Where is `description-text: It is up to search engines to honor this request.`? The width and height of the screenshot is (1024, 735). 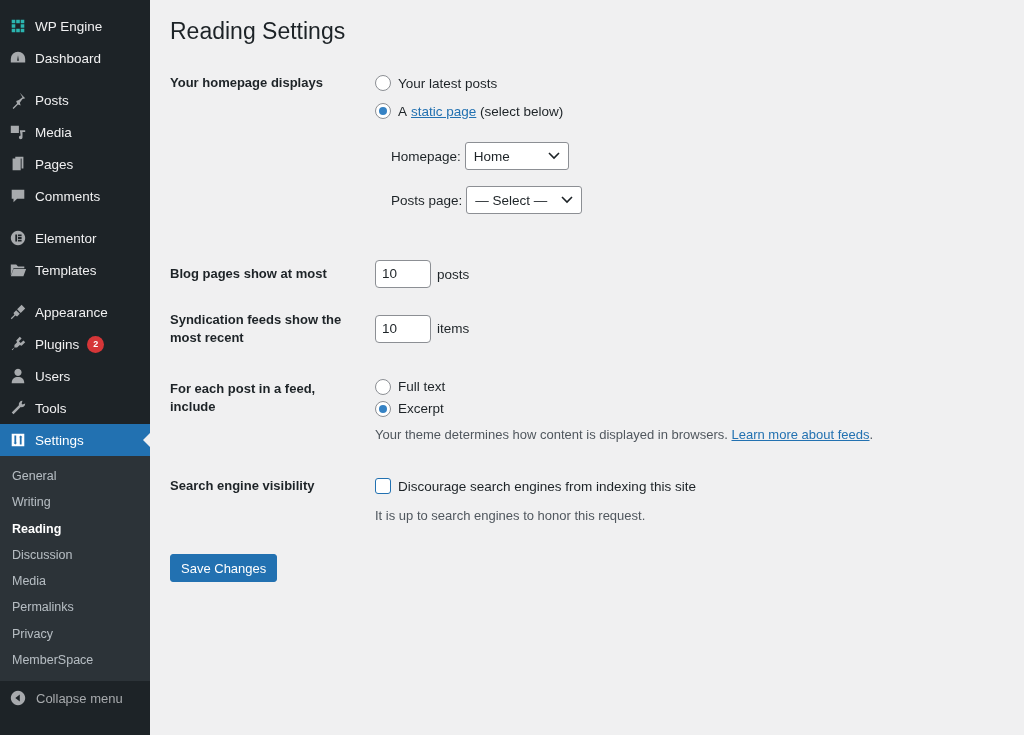 description-text: It is up to search engines to honor this request. is located at coordinates (511, 515).